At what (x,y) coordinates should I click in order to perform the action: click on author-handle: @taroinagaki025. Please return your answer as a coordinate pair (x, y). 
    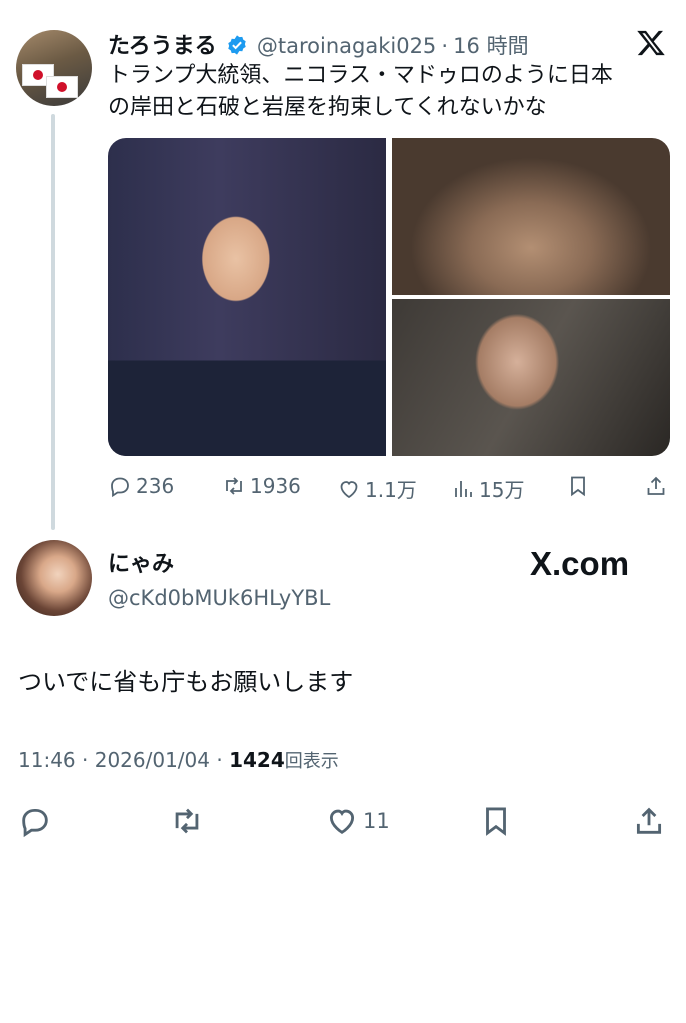
    Looking at the image, I should click on (346, 46).